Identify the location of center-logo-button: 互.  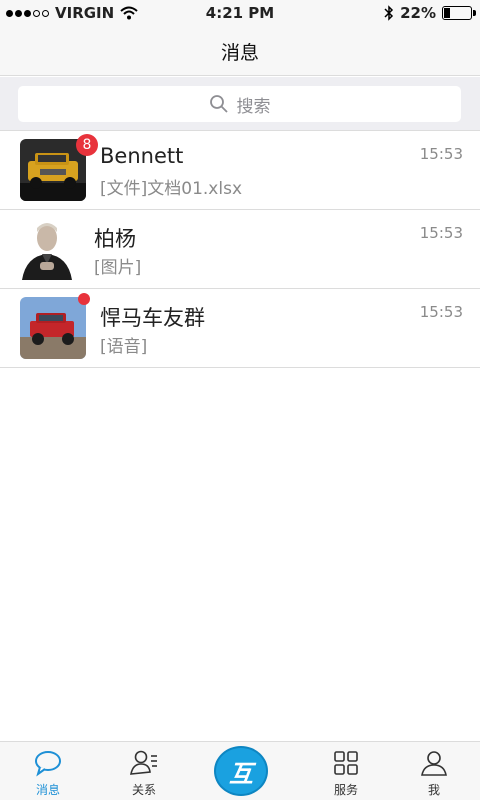
(241, 771).